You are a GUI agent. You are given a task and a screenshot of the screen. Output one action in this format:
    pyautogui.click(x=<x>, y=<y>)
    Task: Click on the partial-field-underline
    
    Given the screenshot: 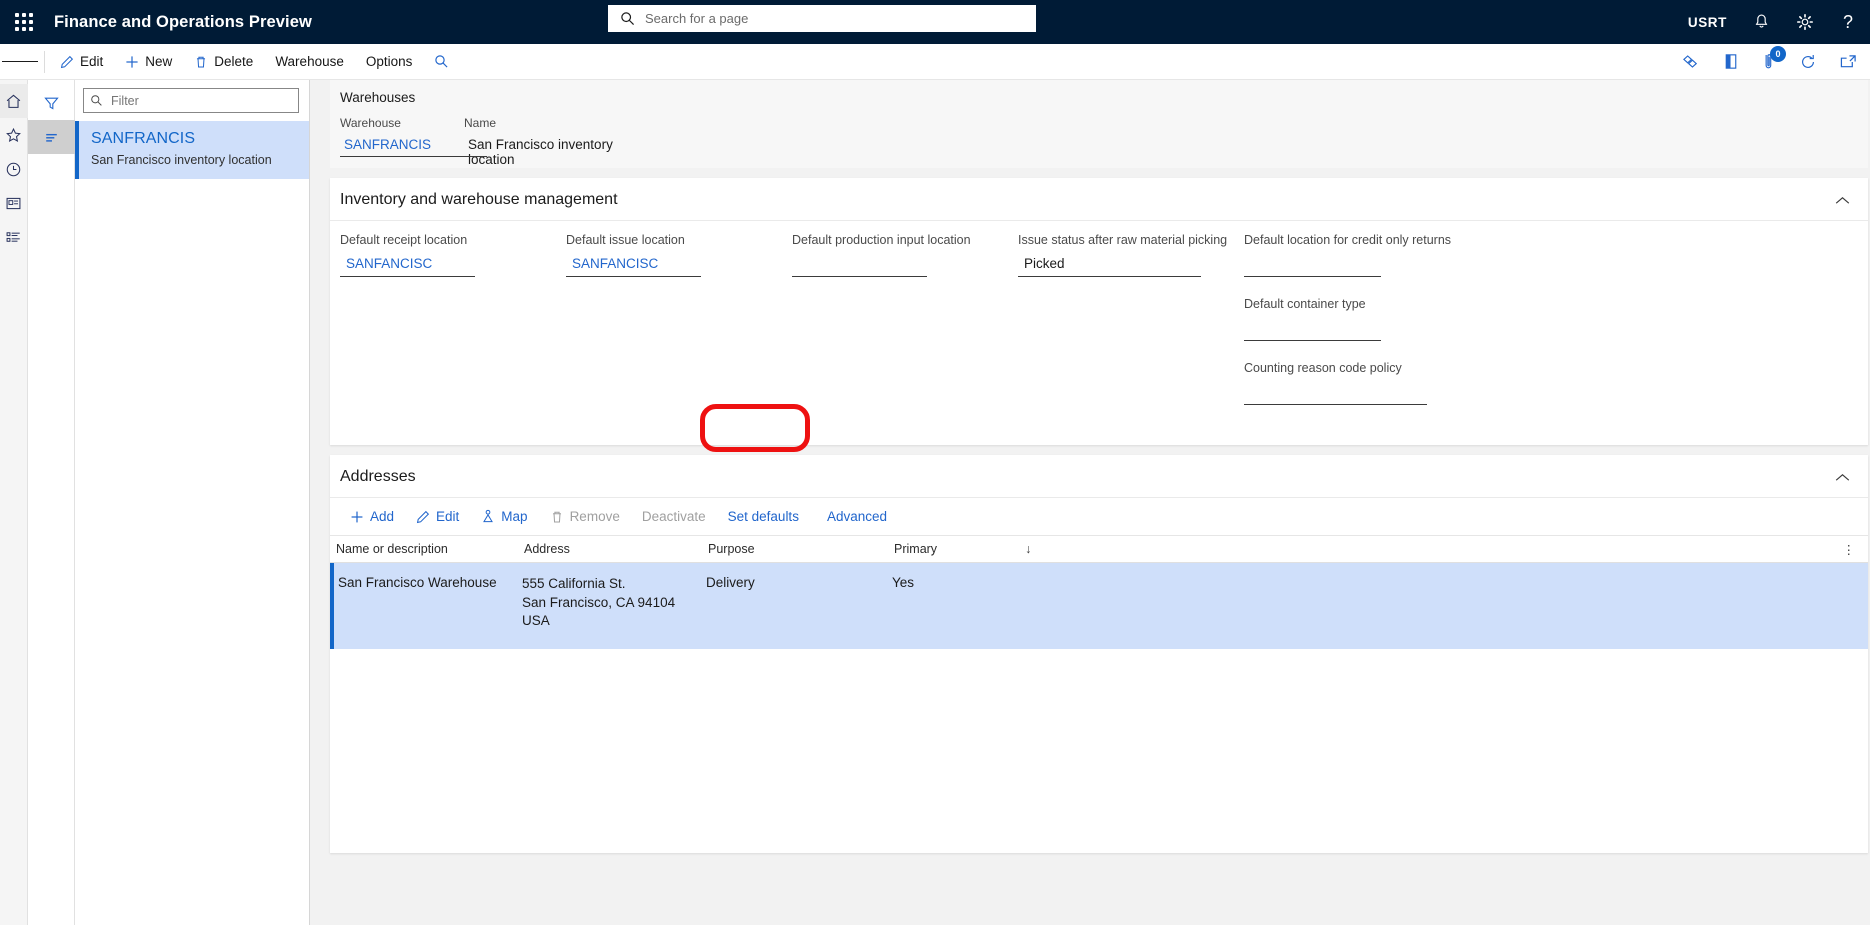 What is the action you would take?
    pyautogui.click(x=414, y=156)
    